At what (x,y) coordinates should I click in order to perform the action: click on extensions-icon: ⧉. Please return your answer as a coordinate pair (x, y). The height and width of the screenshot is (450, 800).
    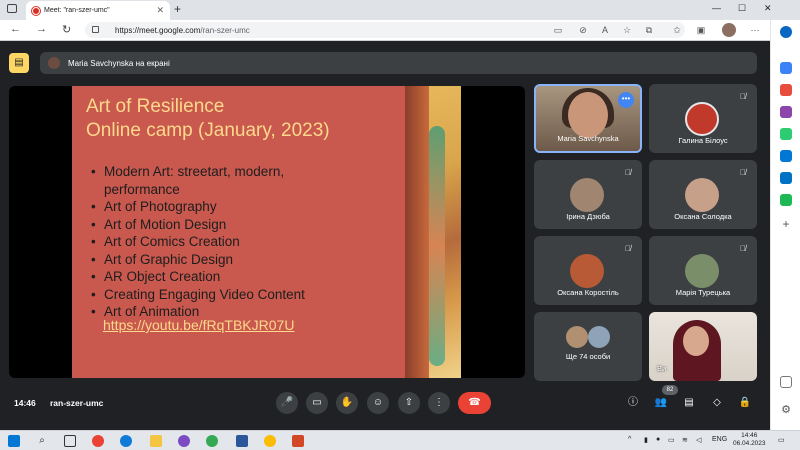
    Looking at the image, I should click on (649, 30).